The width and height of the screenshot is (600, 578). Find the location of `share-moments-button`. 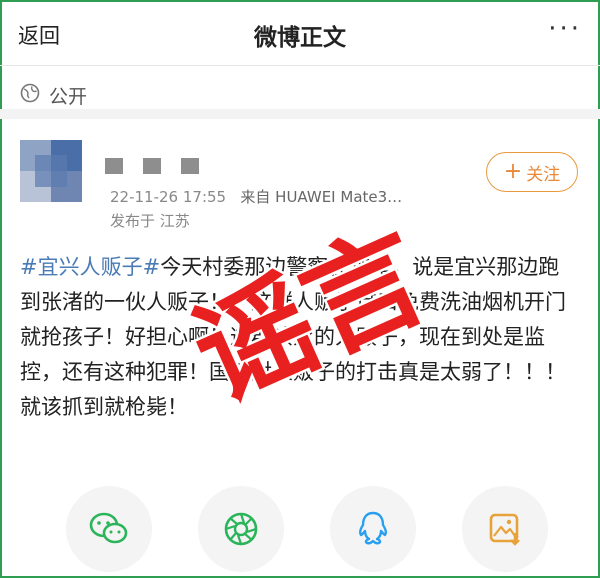

share-moments-button is located at coordinates (241, 529).